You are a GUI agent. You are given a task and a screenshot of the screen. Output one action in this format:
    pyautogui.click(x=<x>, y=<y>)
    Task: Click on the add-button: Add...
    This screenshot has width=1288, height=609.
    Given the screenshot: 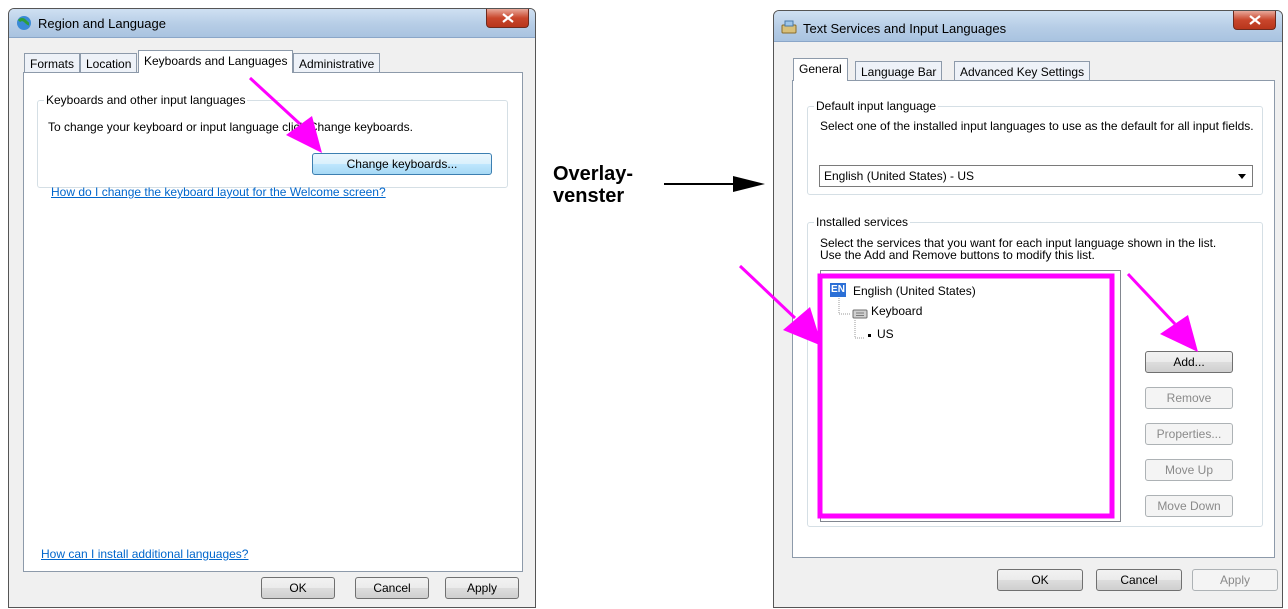 What is the action you would take?
    pyautogui.click(x=1189, y=362)
    